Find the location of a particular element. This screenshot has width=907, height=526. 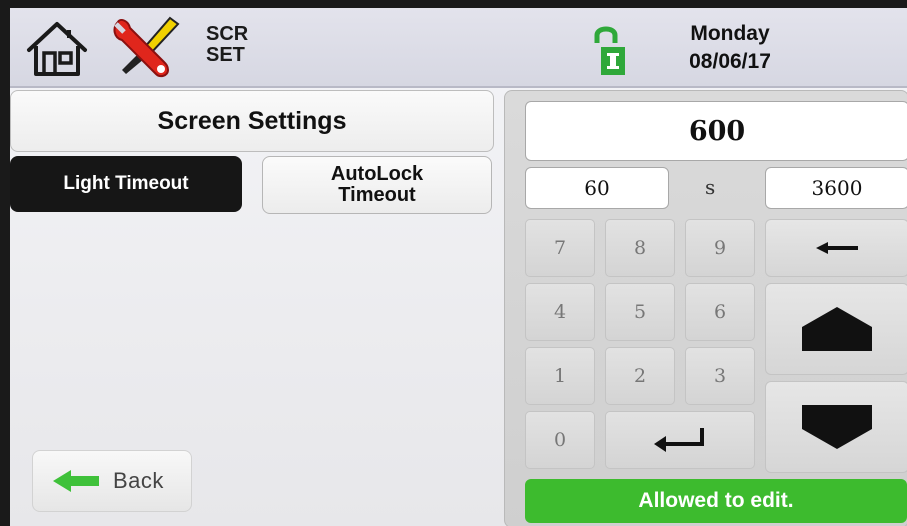

lock-status is located at coordinates (609, 51).